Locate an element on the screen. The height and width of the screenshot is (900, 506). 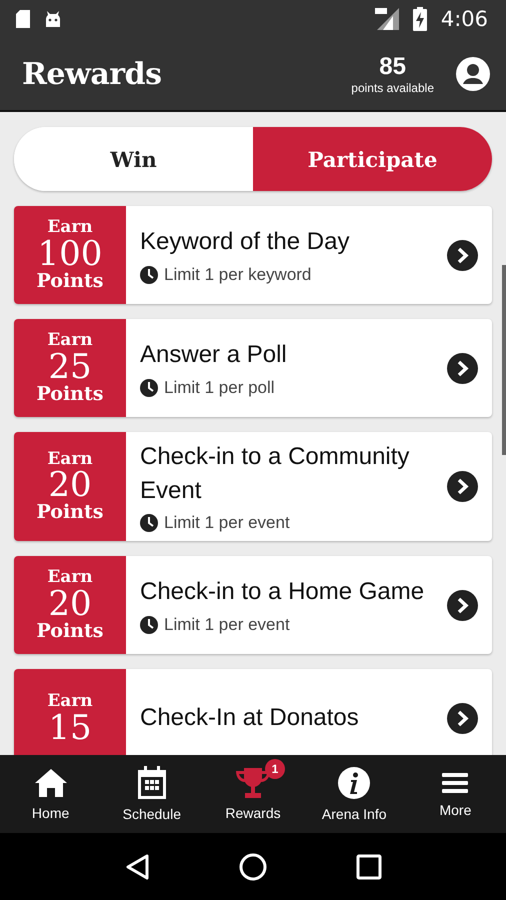
reward-card: Earn 20 Points Check-in to a Community Event Limit 1 per event is located at coordinates (253, 487).